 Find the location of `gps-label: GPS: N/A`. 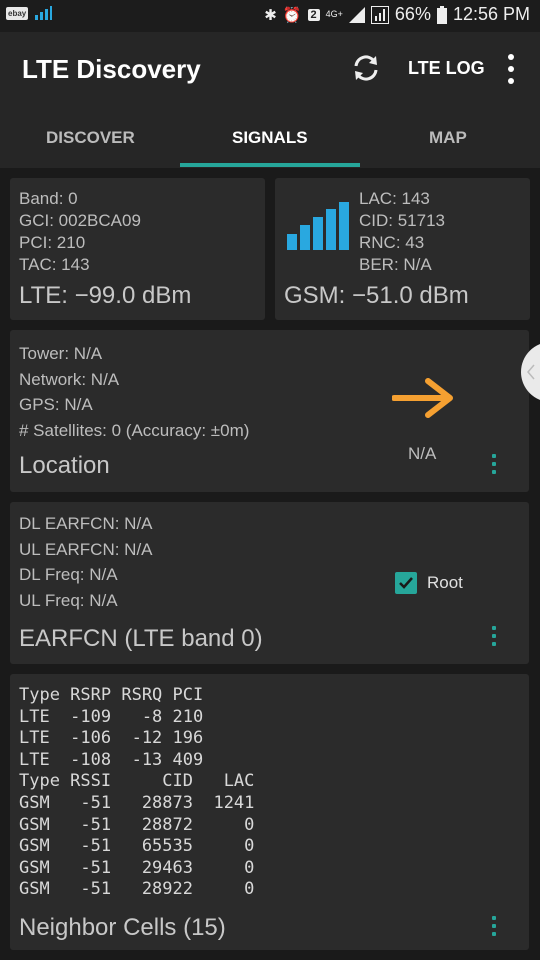

gps-label: GPS: N/A is located at coordinates (56, 404).